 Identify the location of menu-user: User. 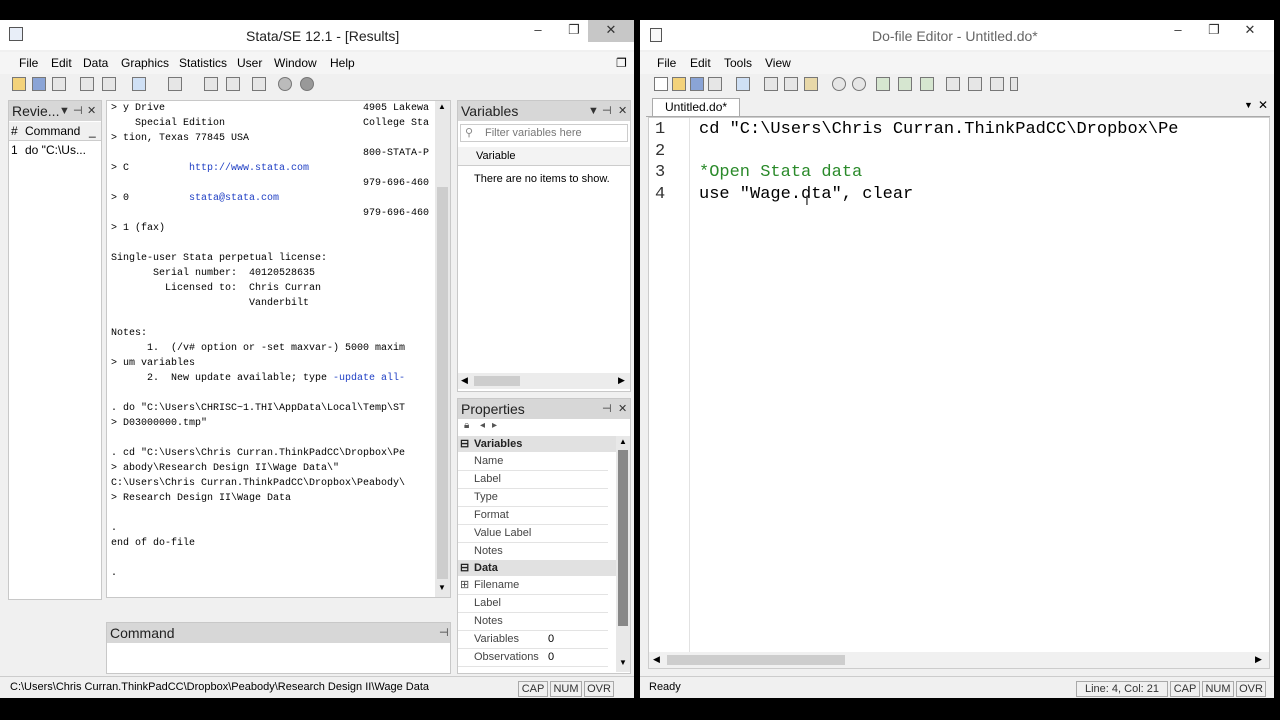
(249, 63).